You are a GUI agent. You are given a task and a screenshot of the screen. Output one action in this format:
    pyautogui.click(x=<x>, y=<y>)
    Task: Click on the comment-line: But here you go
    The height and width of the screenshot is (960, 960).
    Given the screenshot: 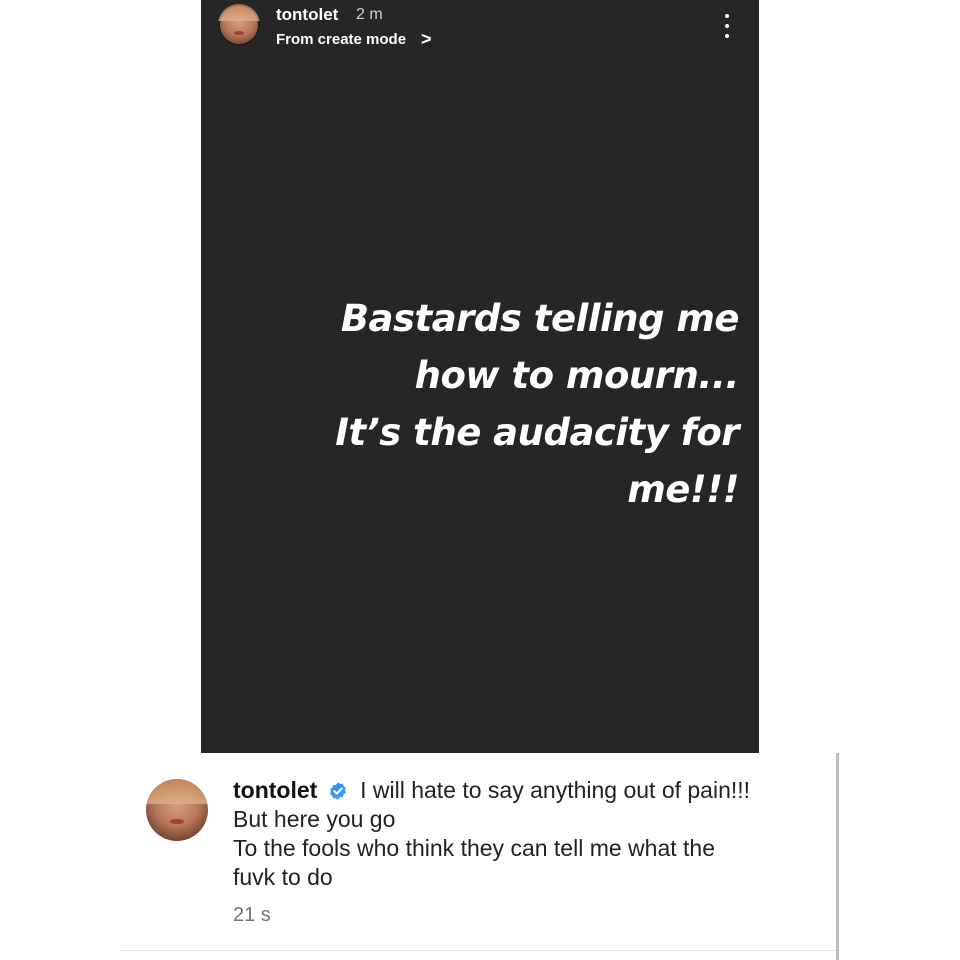 What is the action you would take?
    pyautogui.click(x=314, y=819)
    